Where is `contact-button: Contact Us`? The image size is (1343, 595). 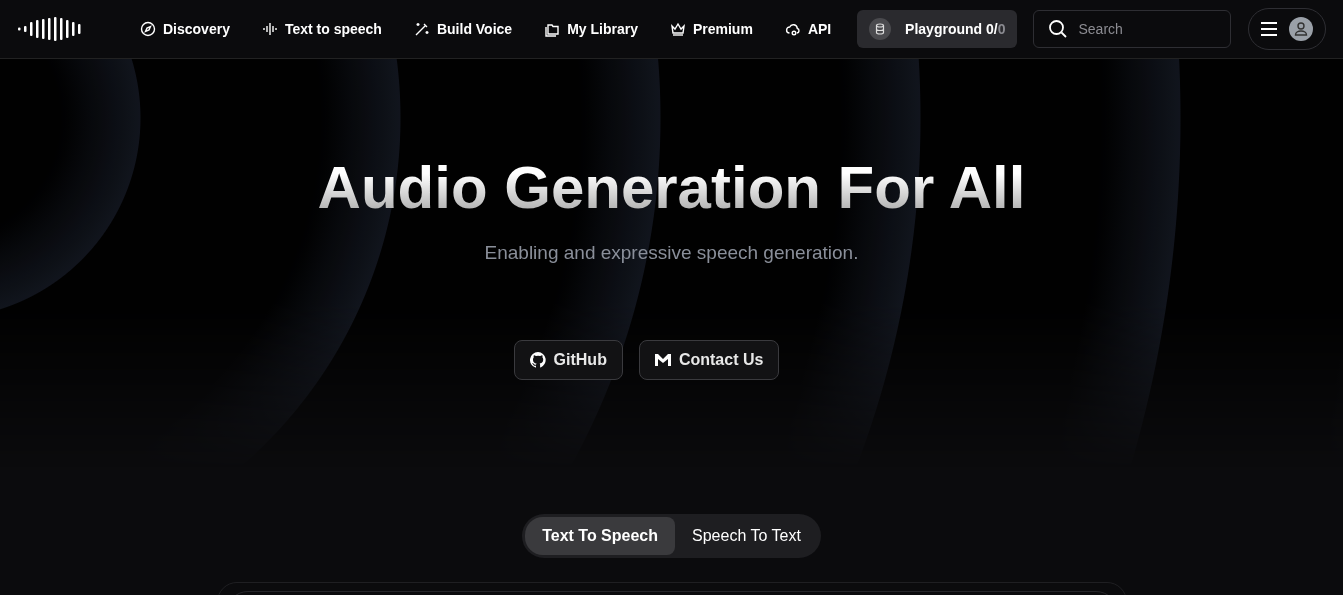 contact-button: Contact Us is located at coordinates (709, 360).